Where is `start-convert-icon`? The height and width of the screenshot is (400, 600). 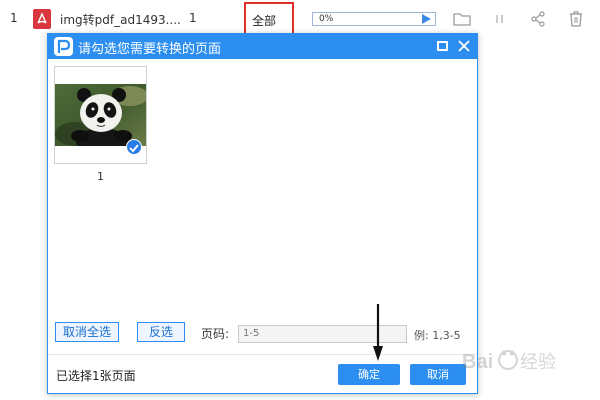 start-convert-icon is located at coordinates (426, 19).